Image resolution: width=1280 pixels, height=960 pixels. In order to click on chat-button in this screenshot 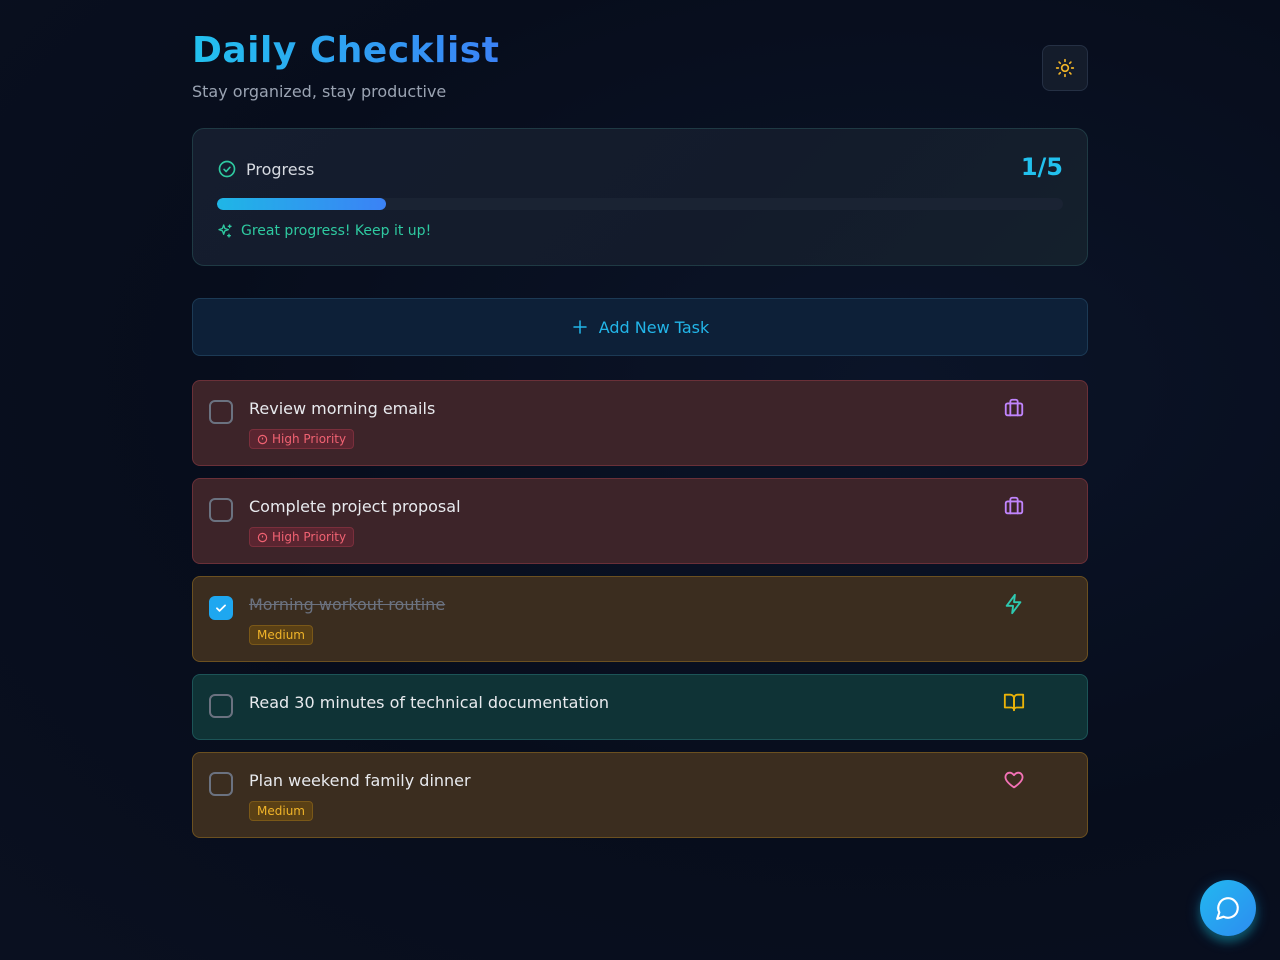, I will do `click(1228, 908)`.